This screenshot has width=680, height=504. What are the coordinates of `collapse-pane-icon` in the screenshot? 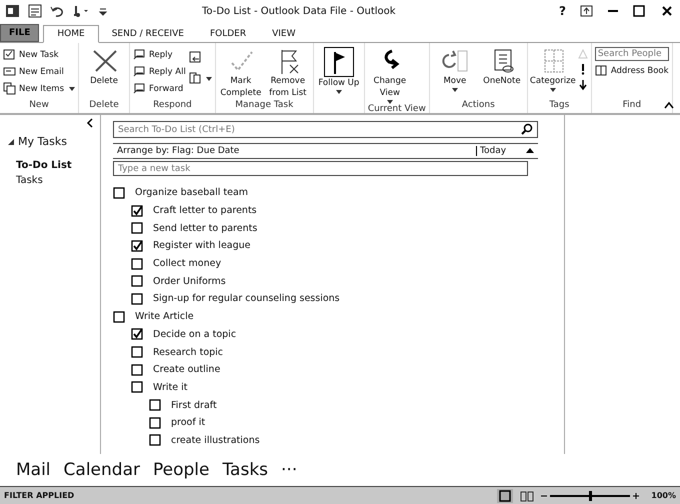 It's located at (90, 123).